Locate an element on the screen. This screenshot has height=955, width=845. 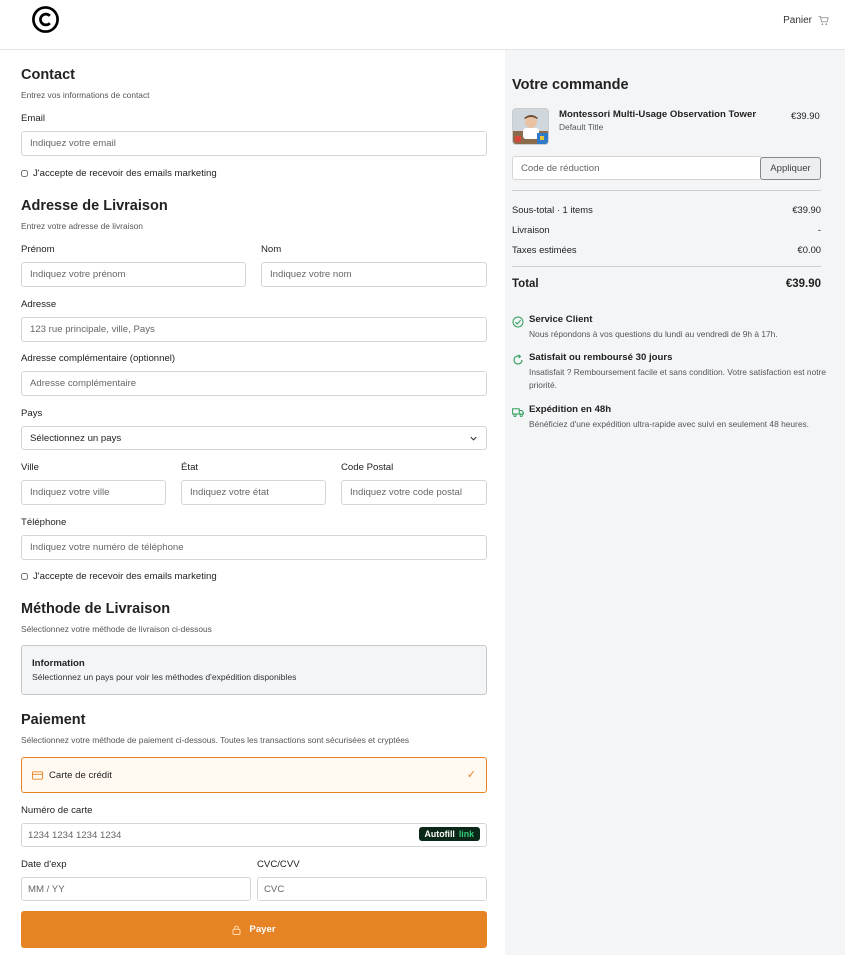
subtotal-value: €39.90 is located at coordinates (806, 209).